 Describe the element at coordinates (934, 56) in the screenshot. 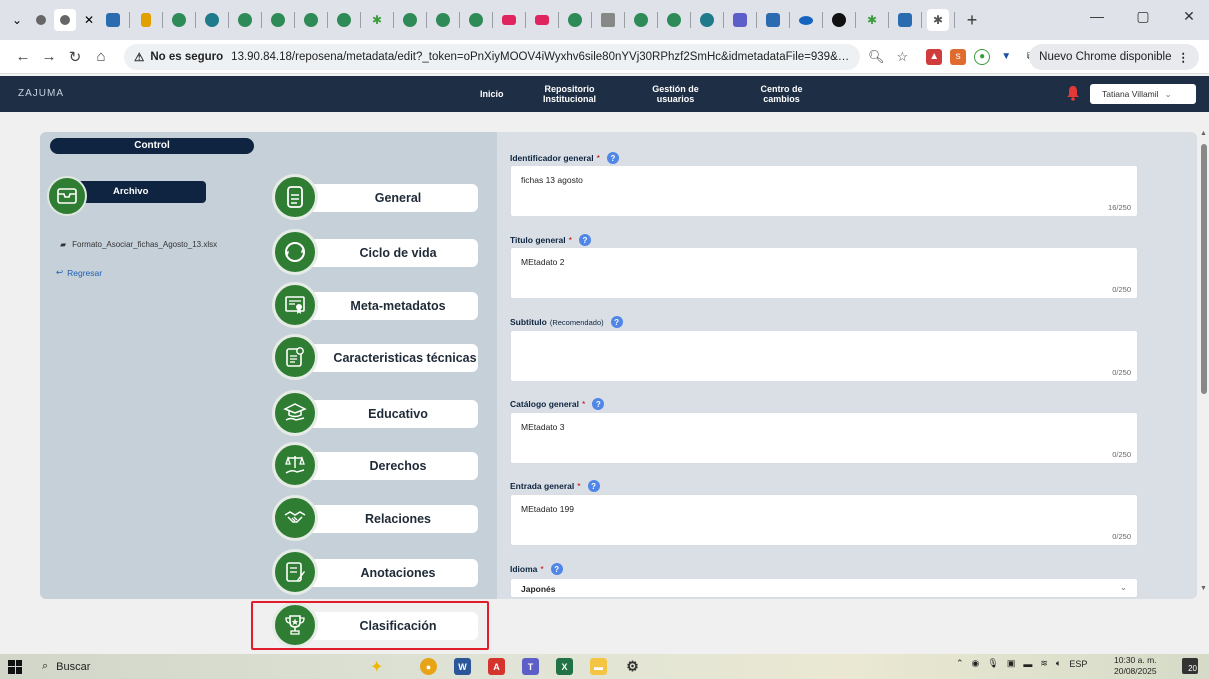

I see `extension-icon: ▲` at that location.